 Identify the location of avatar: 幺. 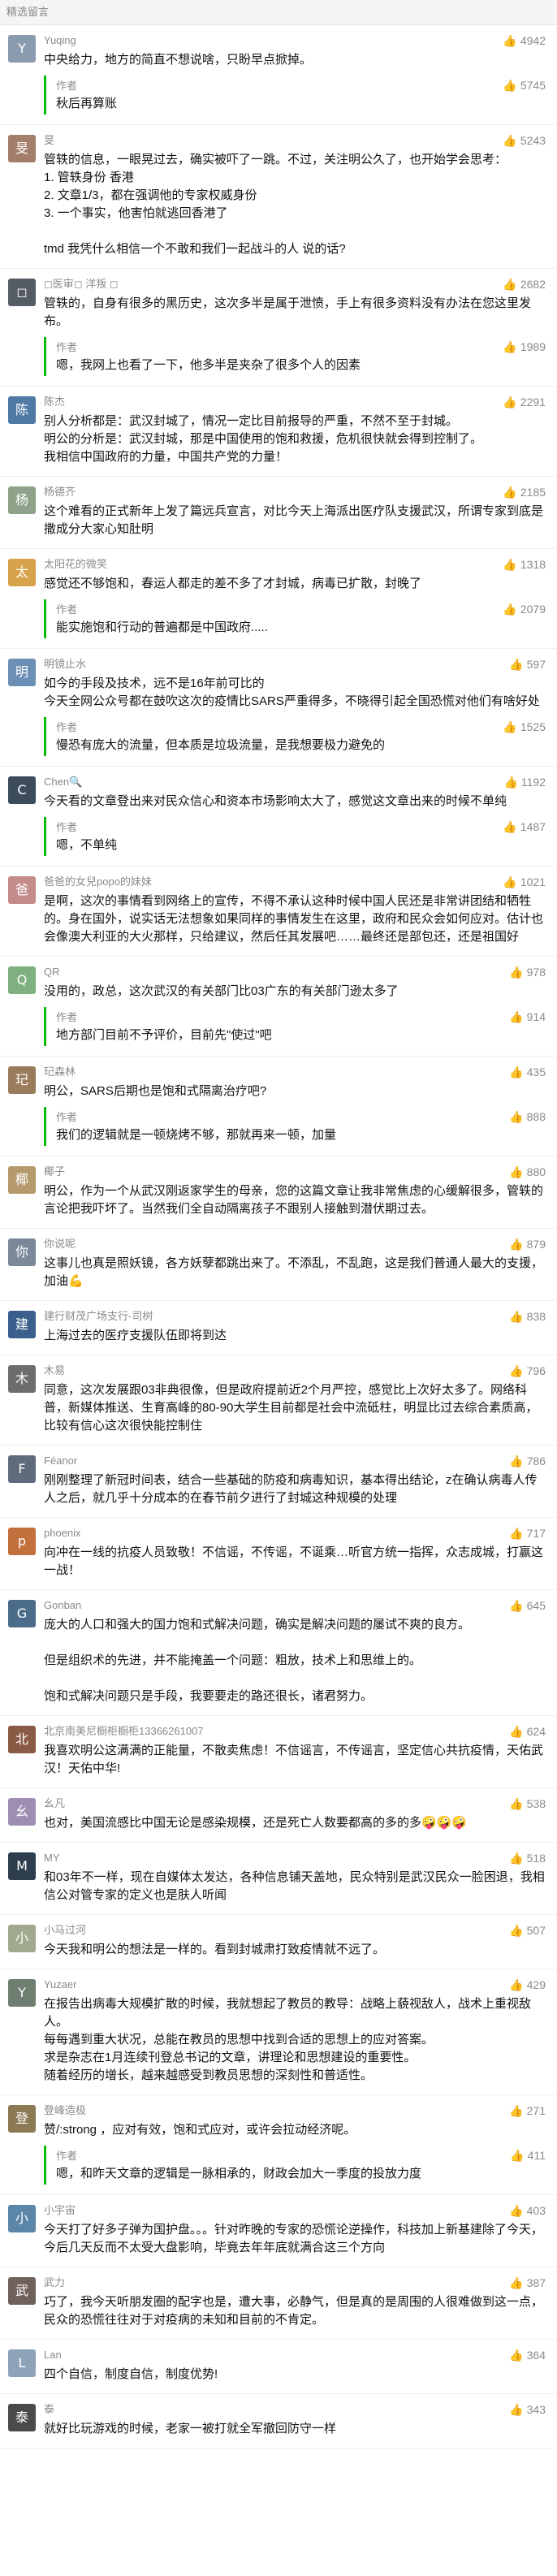
(22, 1812).